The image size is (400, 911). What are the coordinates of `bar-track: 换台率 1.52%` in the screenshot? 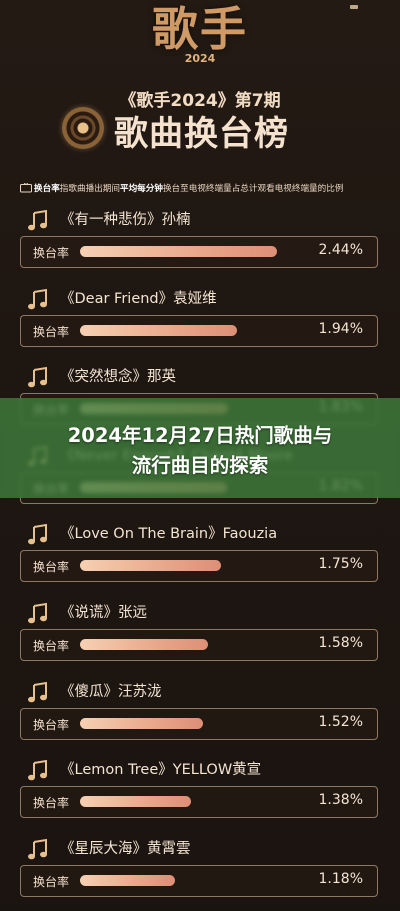 It's located at (199, 723).